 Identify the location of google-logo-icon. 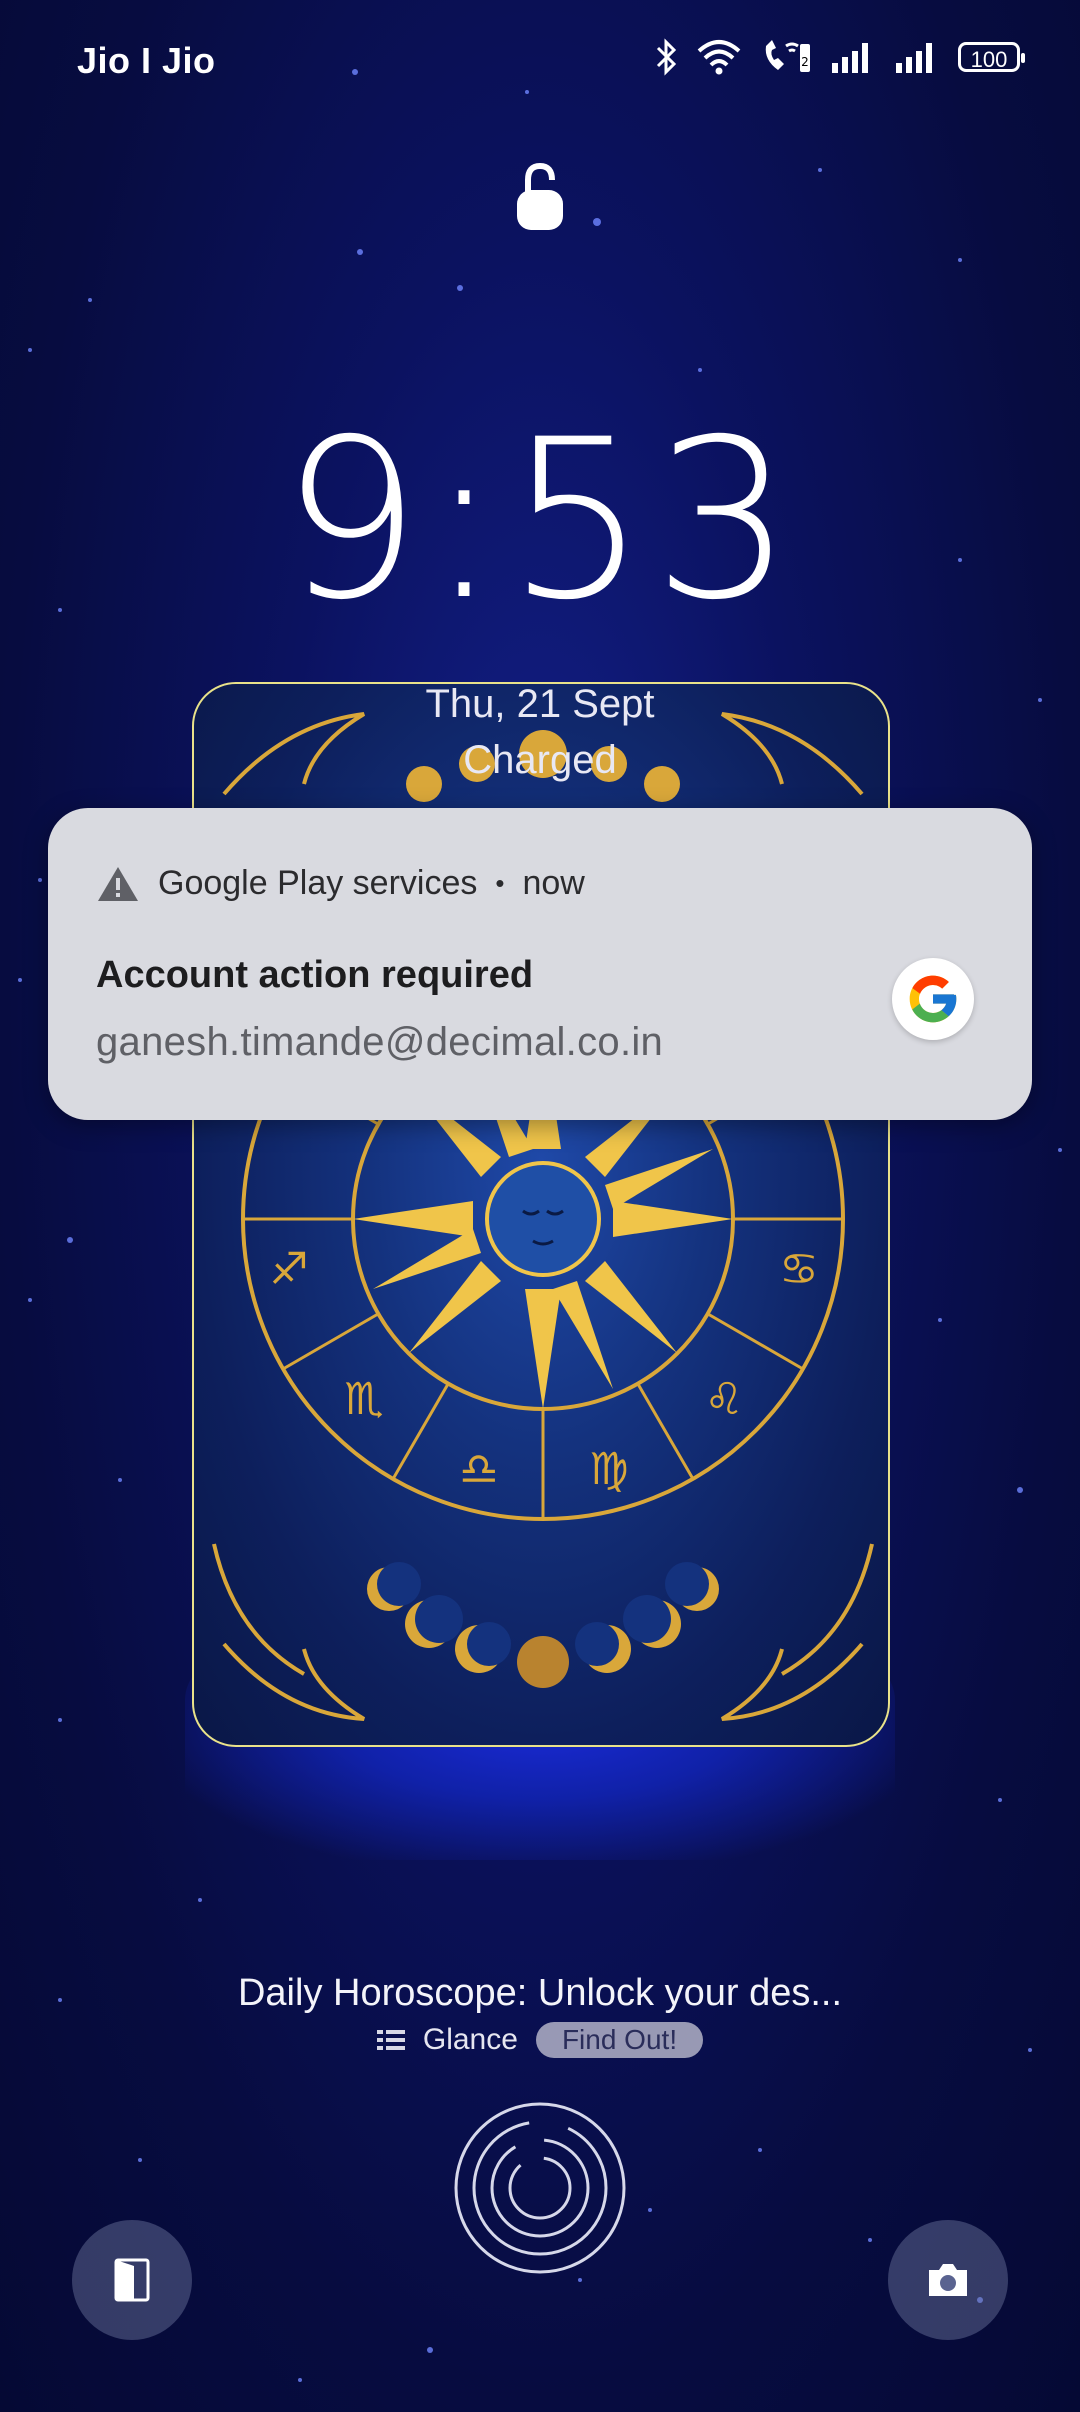
(933, 999).